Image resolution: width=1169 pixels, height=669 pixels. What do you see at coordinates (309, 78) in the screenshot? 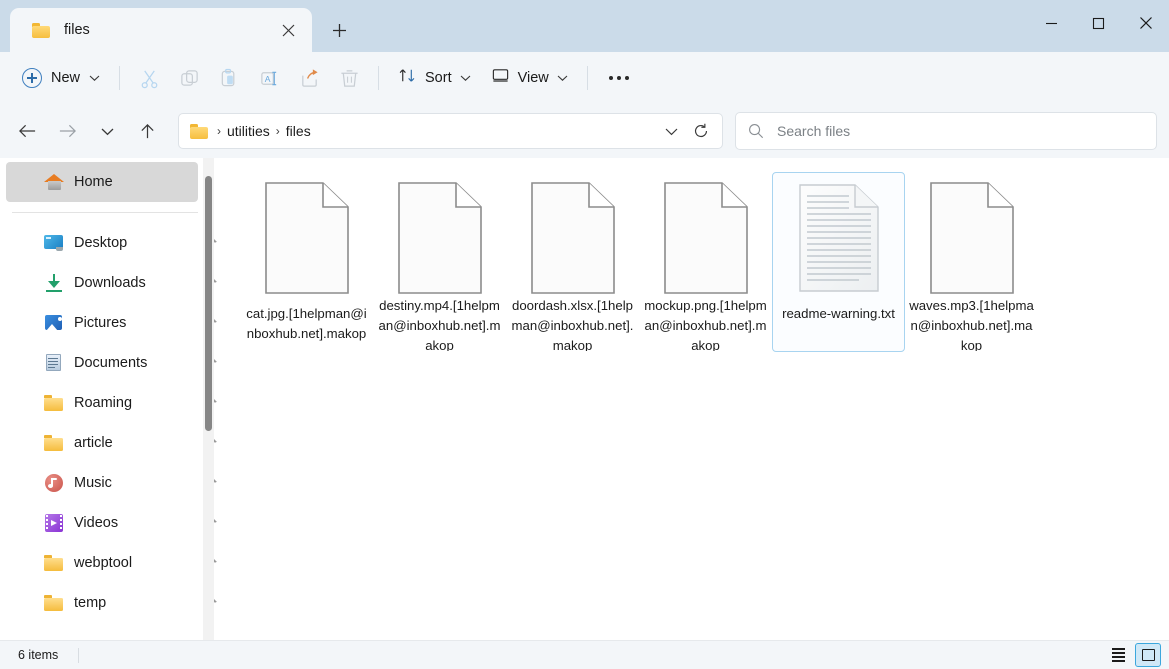
I see `share-button` at bounding box center [309, 78].